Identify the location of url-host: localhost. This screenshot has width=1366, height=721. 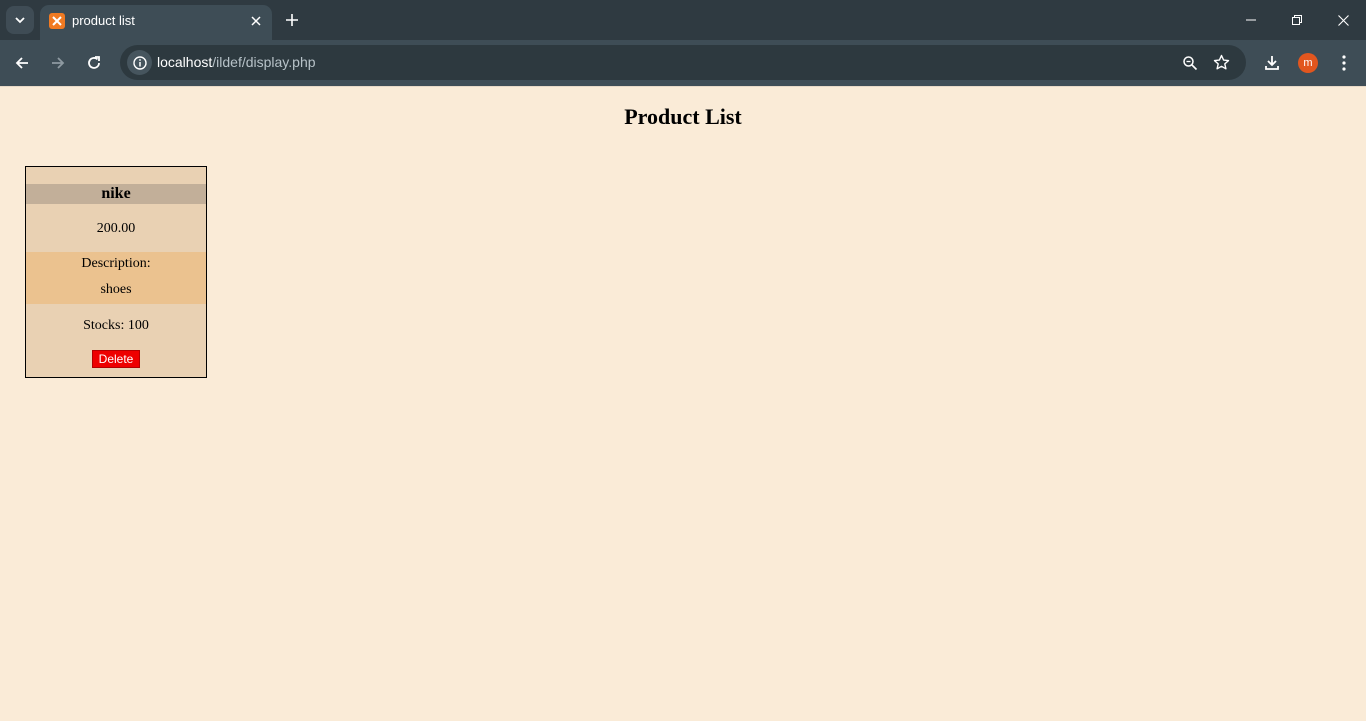
(185, 62).